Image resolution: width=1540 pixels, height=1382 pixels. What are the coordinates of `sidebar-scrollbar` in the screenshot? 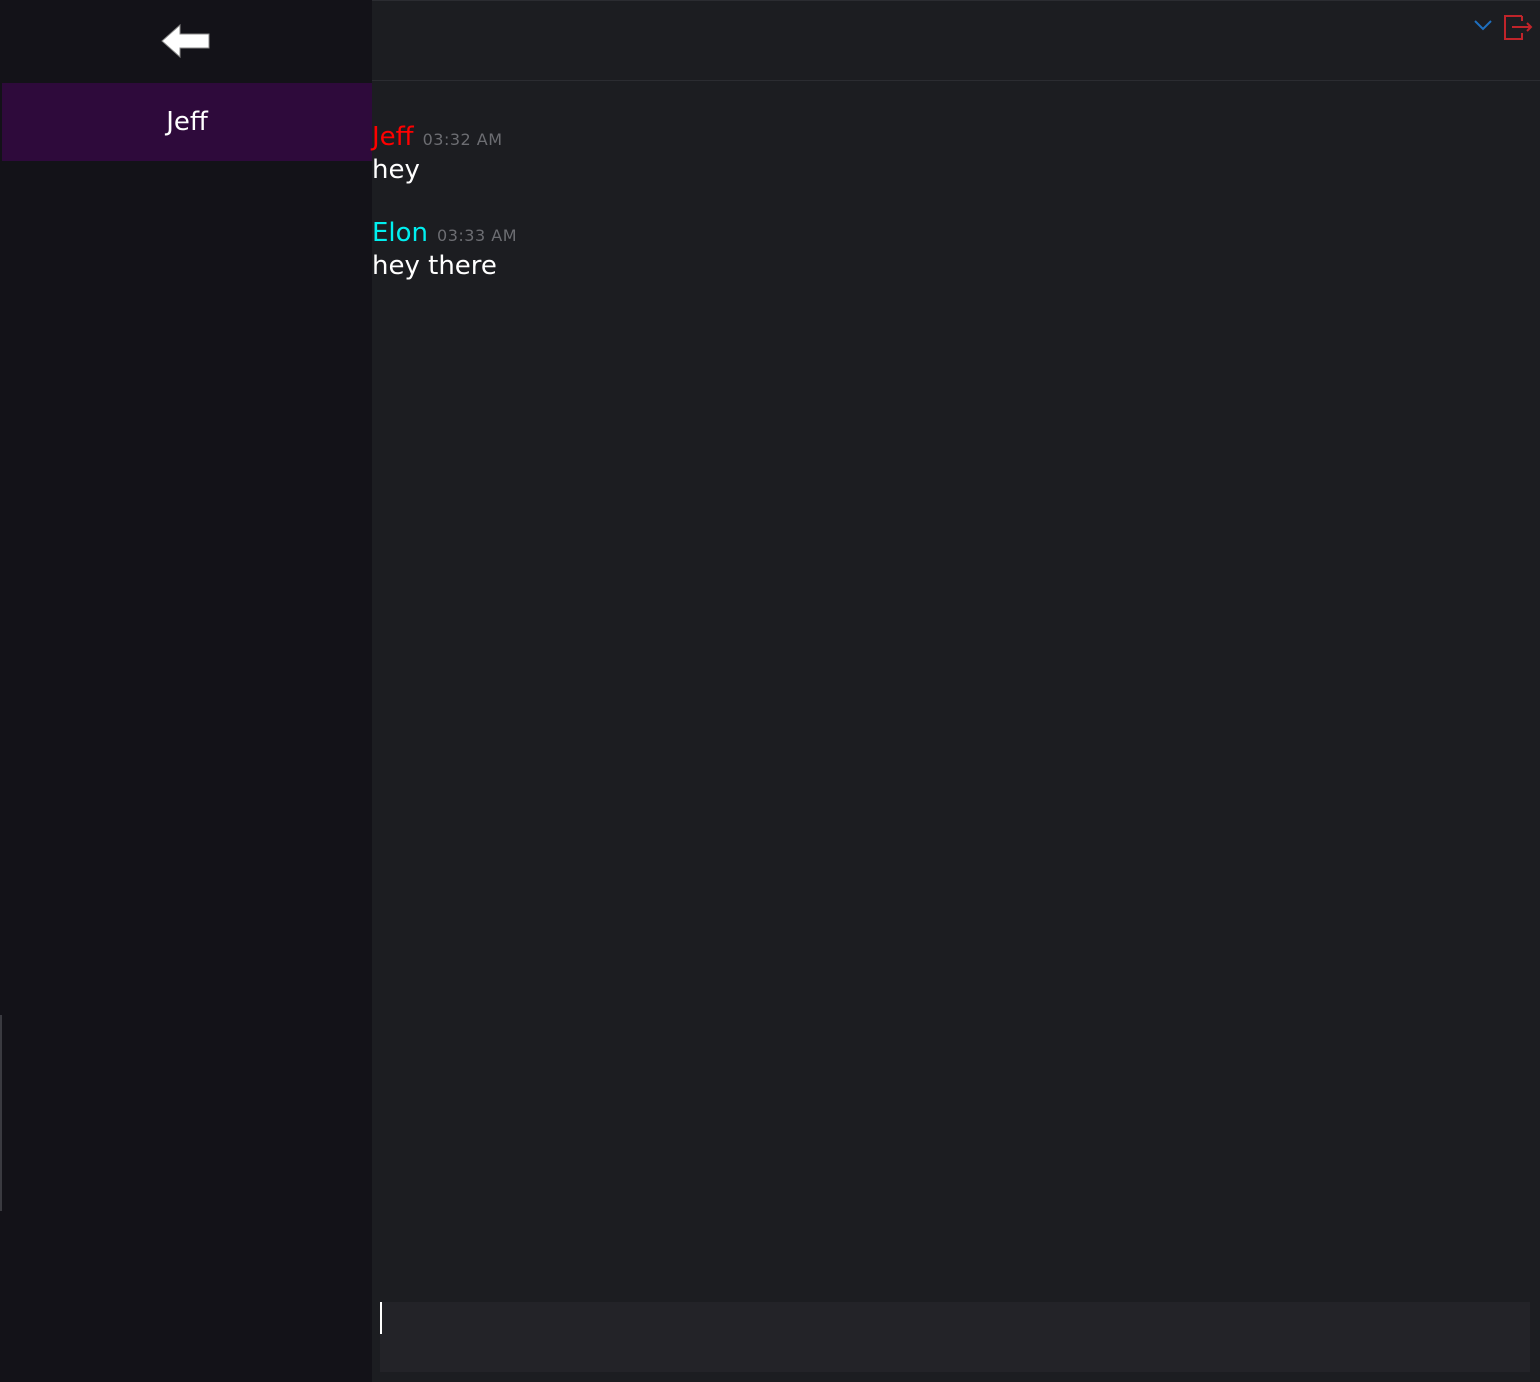 It's located at (1, 1113).